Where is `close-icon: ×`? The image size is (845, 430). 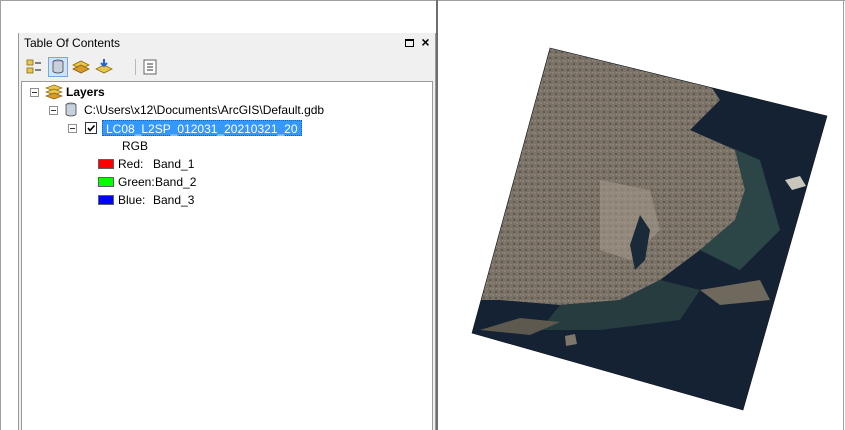 close-icon: × is located at coordinates (425, 42).